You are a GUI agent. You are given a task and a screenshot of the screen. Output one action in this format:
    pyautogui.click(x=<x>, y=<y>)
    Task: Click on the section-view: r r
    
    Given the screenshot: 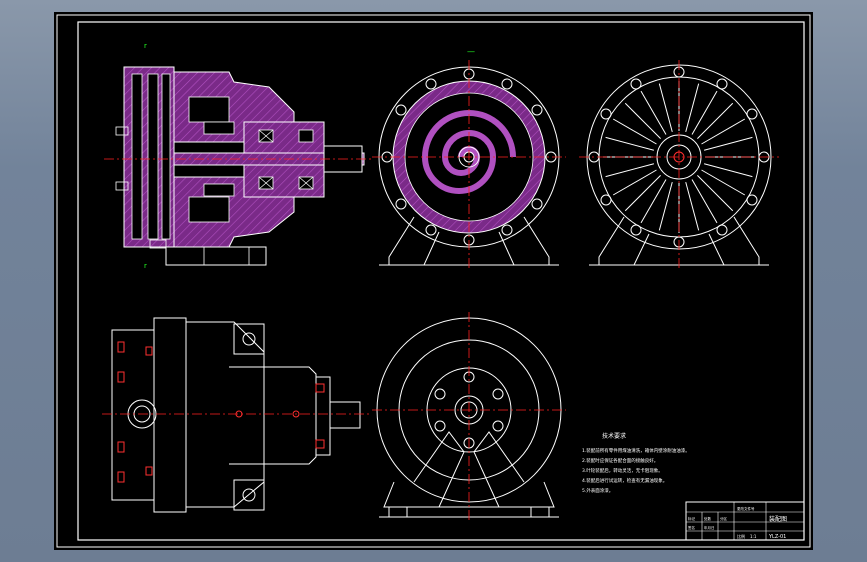 What is the action you would take?
    pyautogui.click(x=239, y=156)
    